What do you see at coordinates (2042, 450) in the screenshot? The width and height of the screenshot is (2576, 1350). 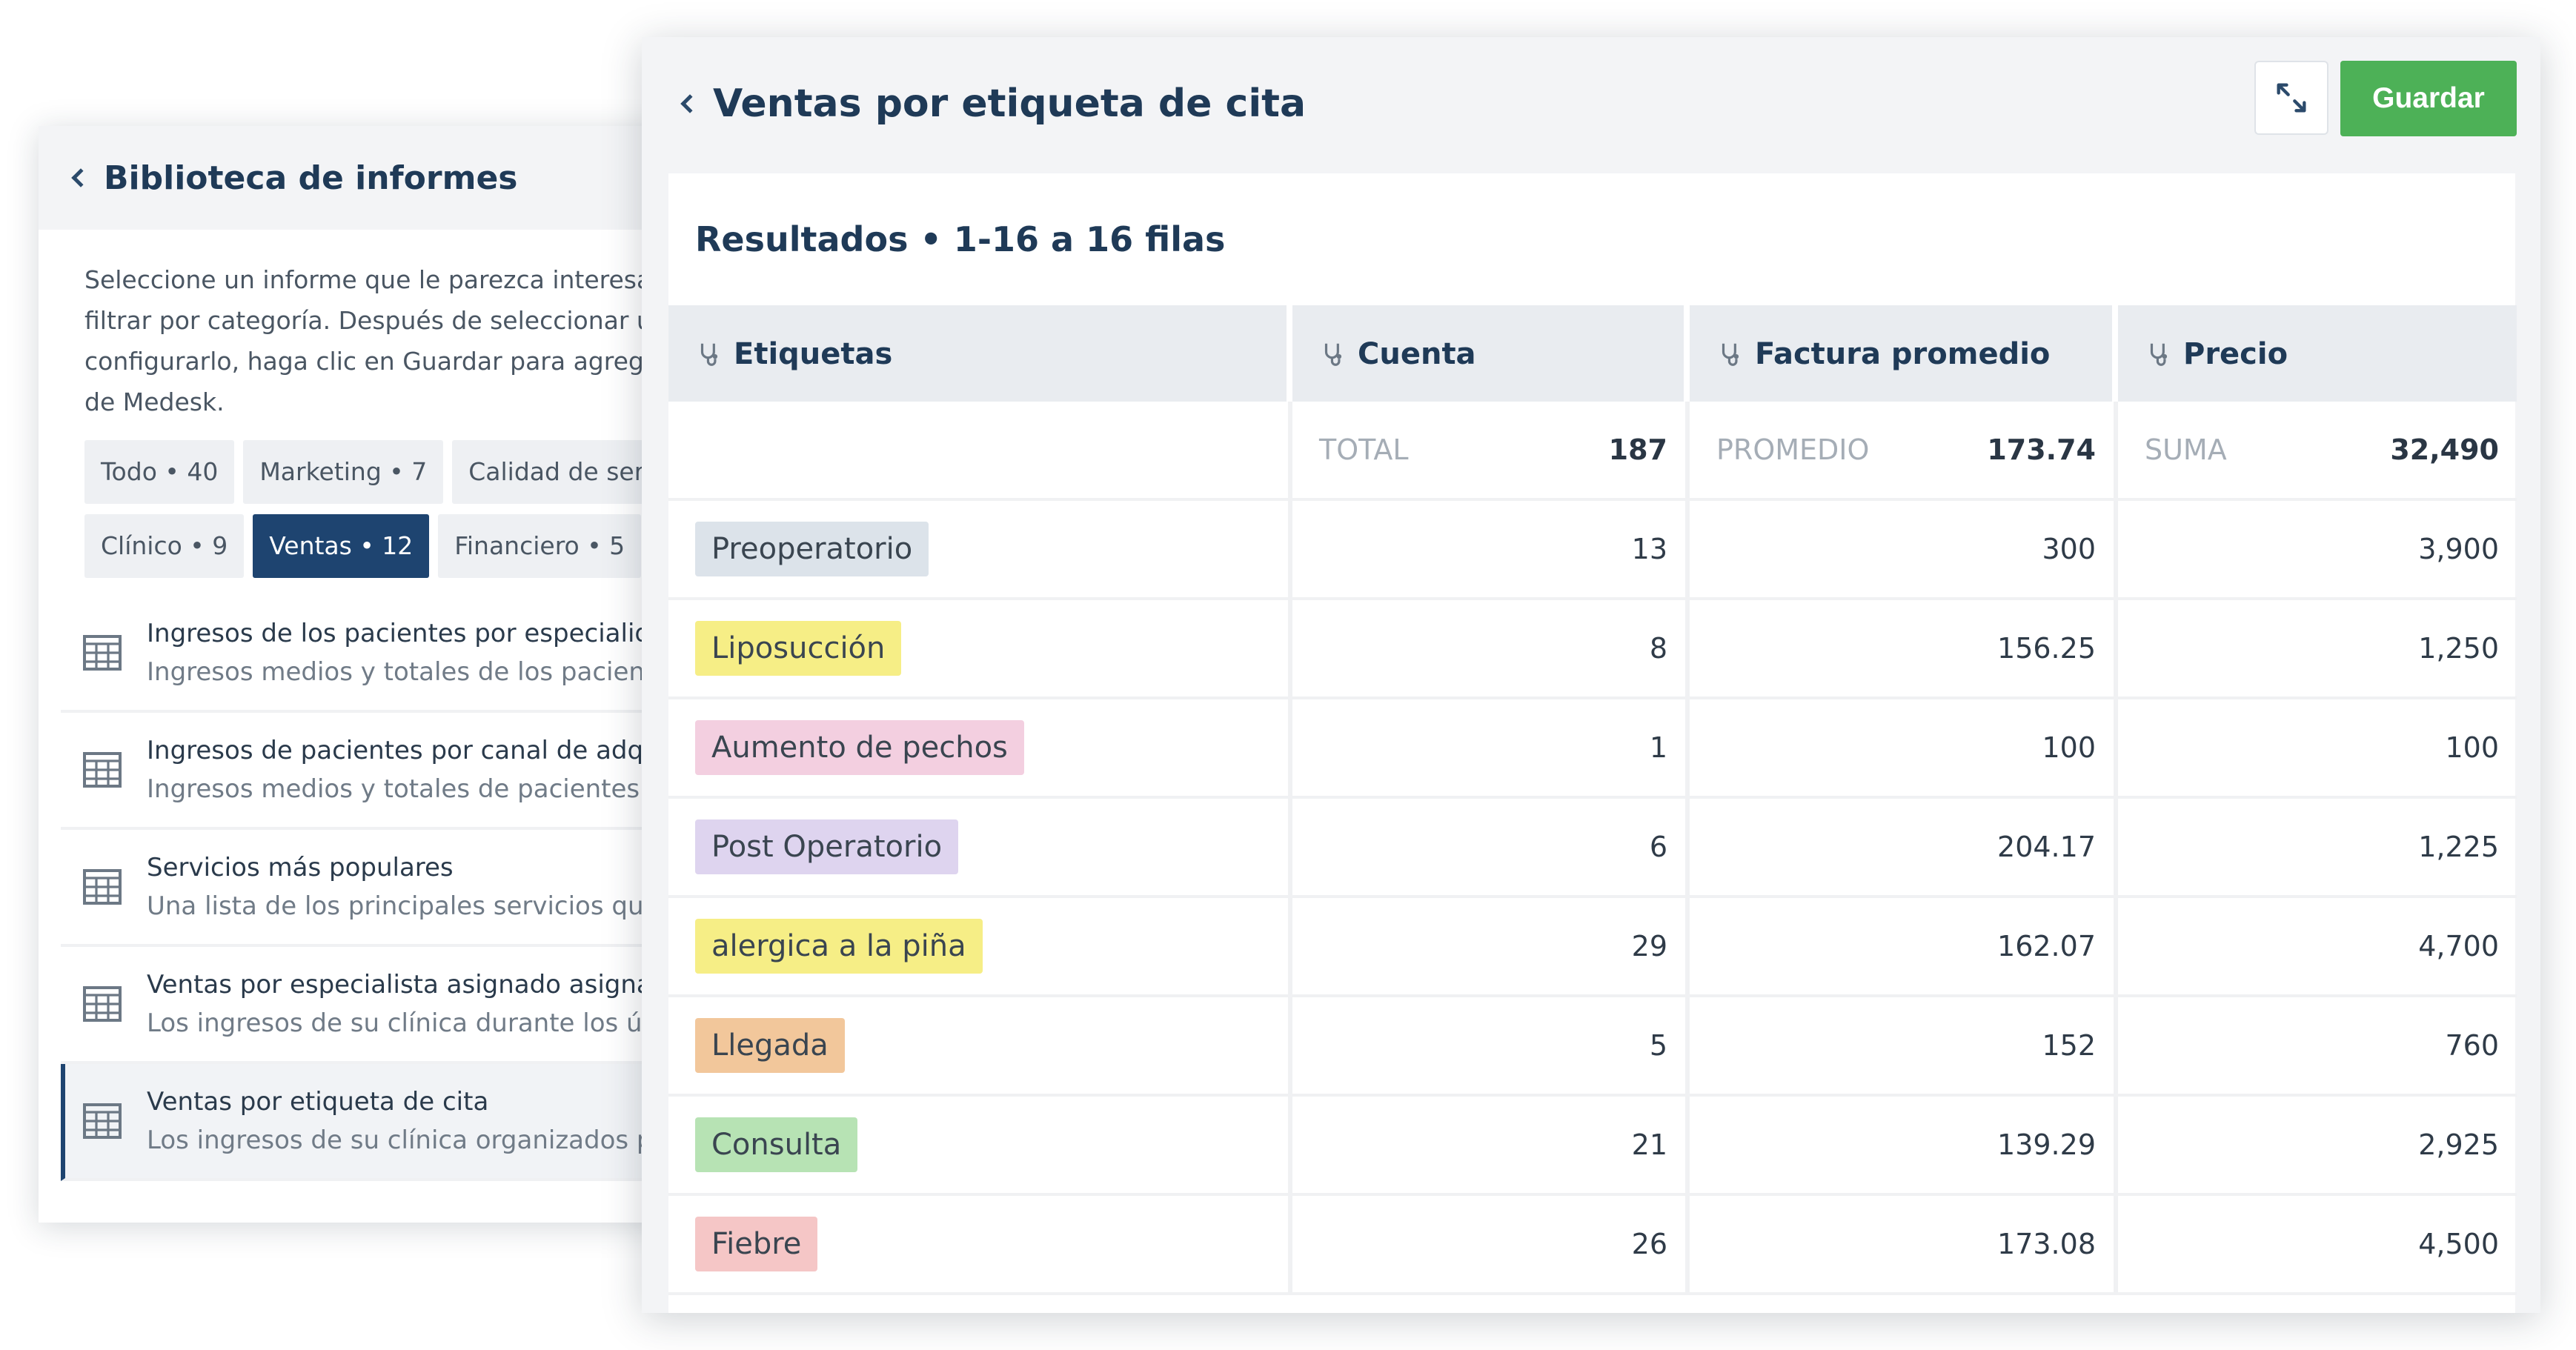 I see `total-avg-value: 173.74` at bounding box center [2042, 450].